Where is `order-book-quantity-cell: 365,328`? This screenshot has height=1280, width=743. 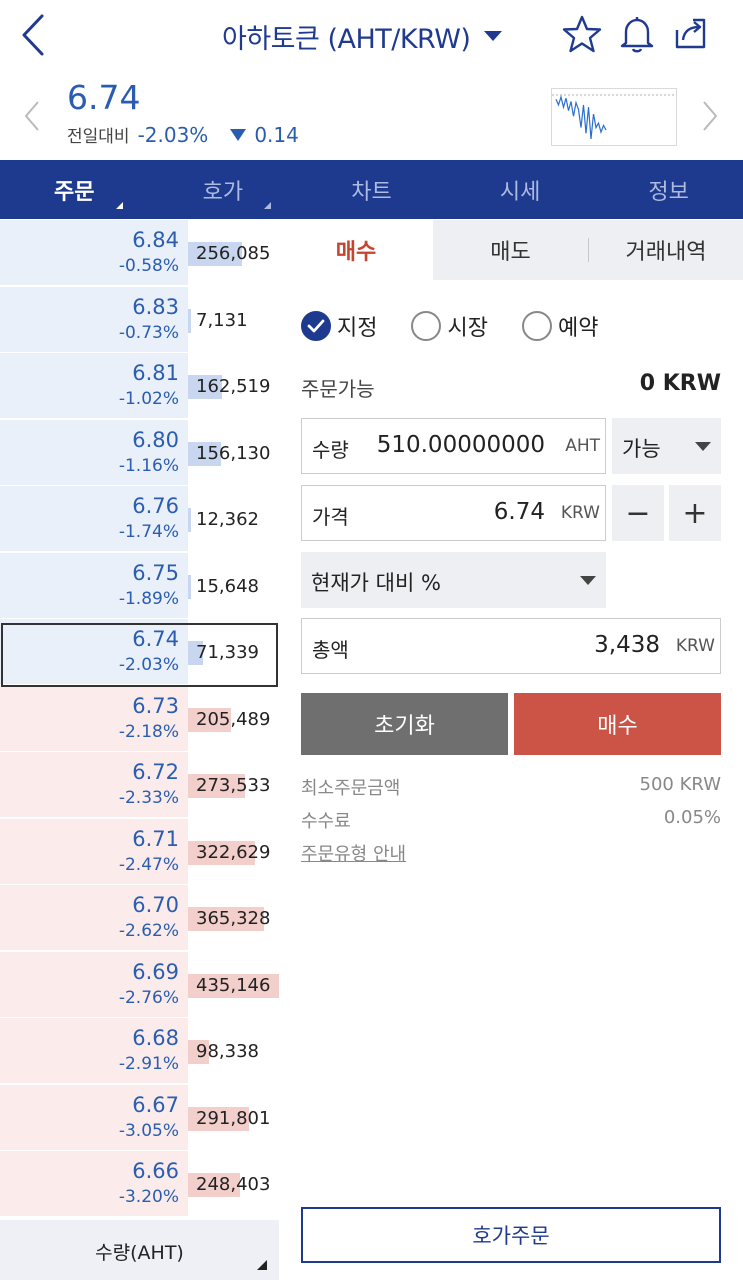 order-book-quantity-cell: 365,328 is located at coordinates (233, 918).